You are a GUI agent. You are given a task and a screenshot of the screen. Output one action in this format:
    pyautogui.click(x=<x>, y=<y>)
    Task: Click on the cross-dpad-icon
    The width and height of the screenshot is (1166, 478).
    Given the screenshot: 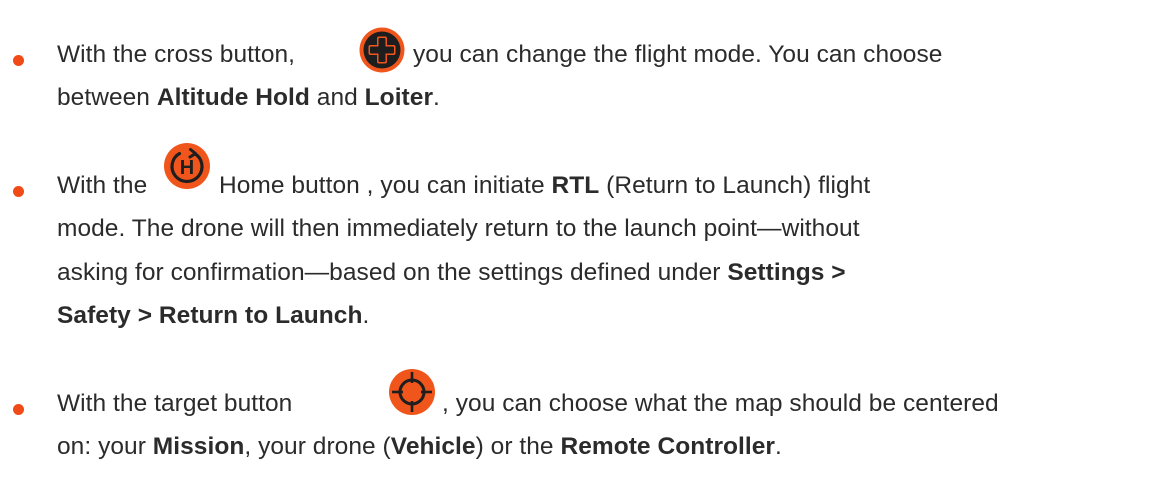 What is the action you would take?
    pyautogui.click(x=382, y=50)
    